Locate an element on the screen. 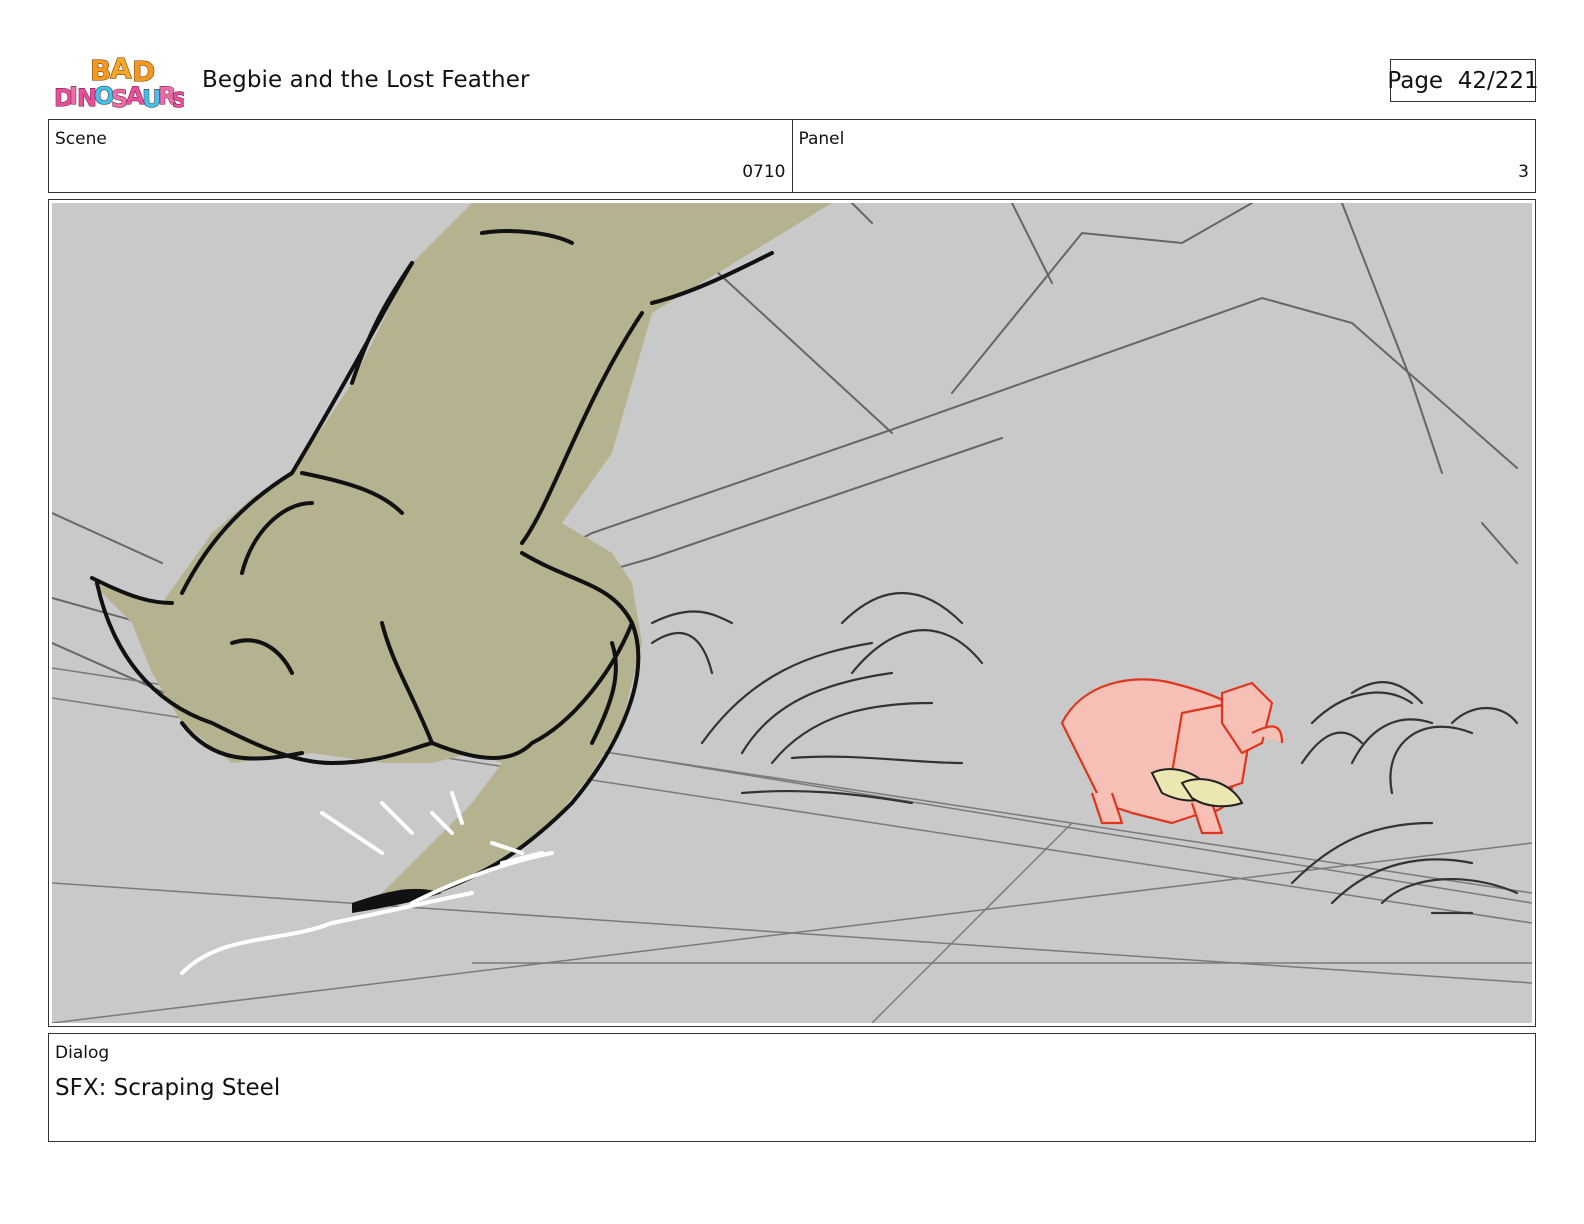  document-title: Begbie and the Lost Feather is located at coordinates (366, 80).